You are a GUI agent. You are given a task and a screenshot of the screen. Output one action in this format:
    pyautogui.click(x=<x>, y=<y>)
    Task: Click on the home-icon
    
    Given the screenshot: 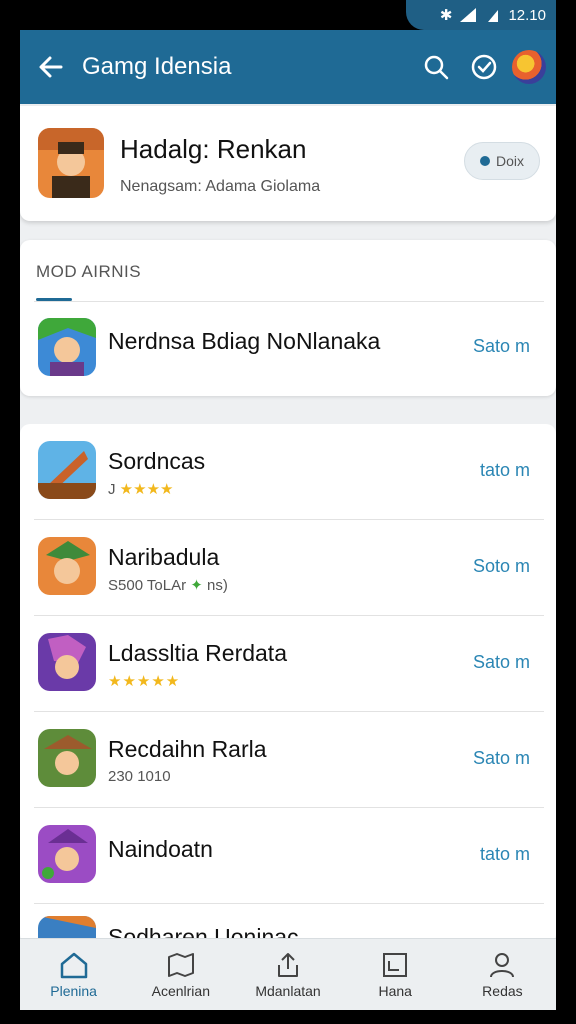 What is the action you would take?
    pyautogui.click(x=73, y=965)
    